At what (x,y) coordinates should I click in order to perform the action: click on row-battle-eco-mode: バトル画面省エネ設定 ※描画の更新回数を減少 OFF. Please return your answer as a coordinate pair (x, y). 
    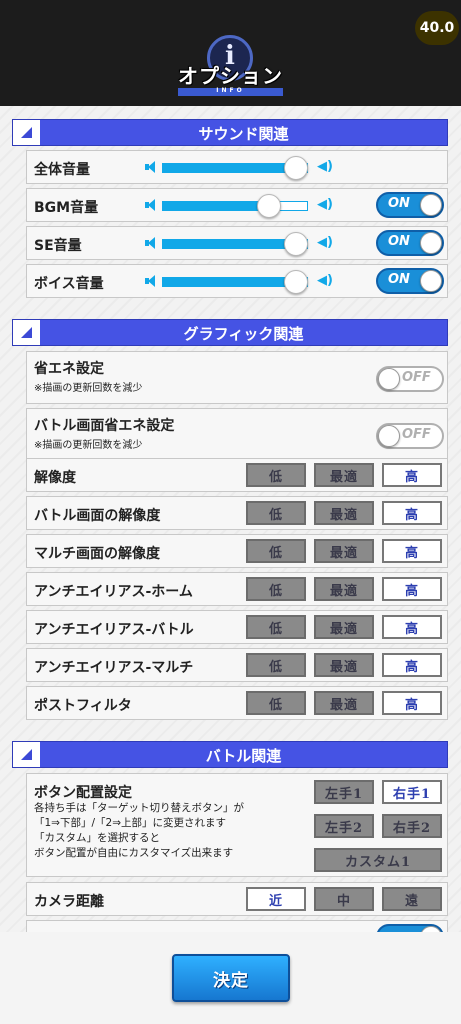
    Looking at the image, I should click on (237, 434).